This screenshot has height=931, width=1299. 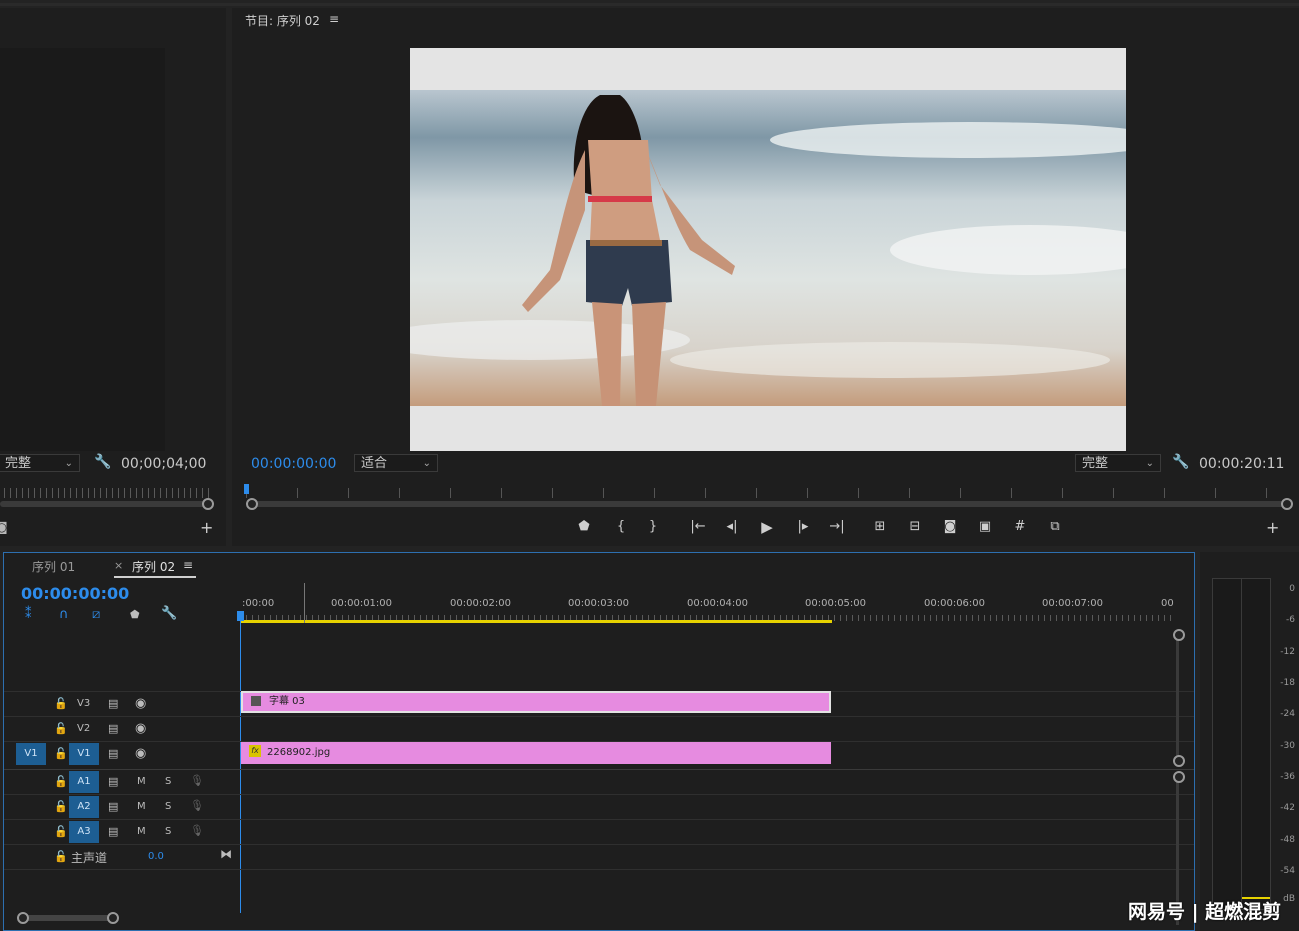 I want to click on ruler-label: 00:00:03:00, so click(x=599, y=603).